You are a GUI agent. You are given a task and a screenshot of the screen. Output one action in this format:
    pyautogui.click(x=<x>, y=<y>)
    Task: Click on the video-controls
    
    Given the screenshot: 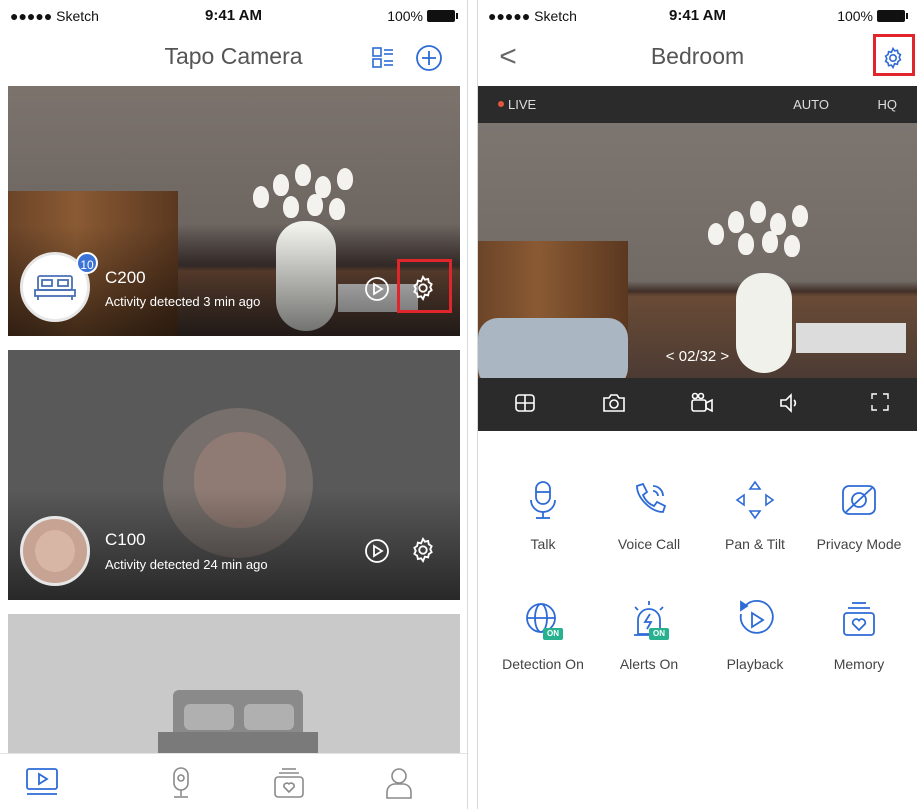 What is the action you would take?
    pyautogui.click(x=697, y=404)
    